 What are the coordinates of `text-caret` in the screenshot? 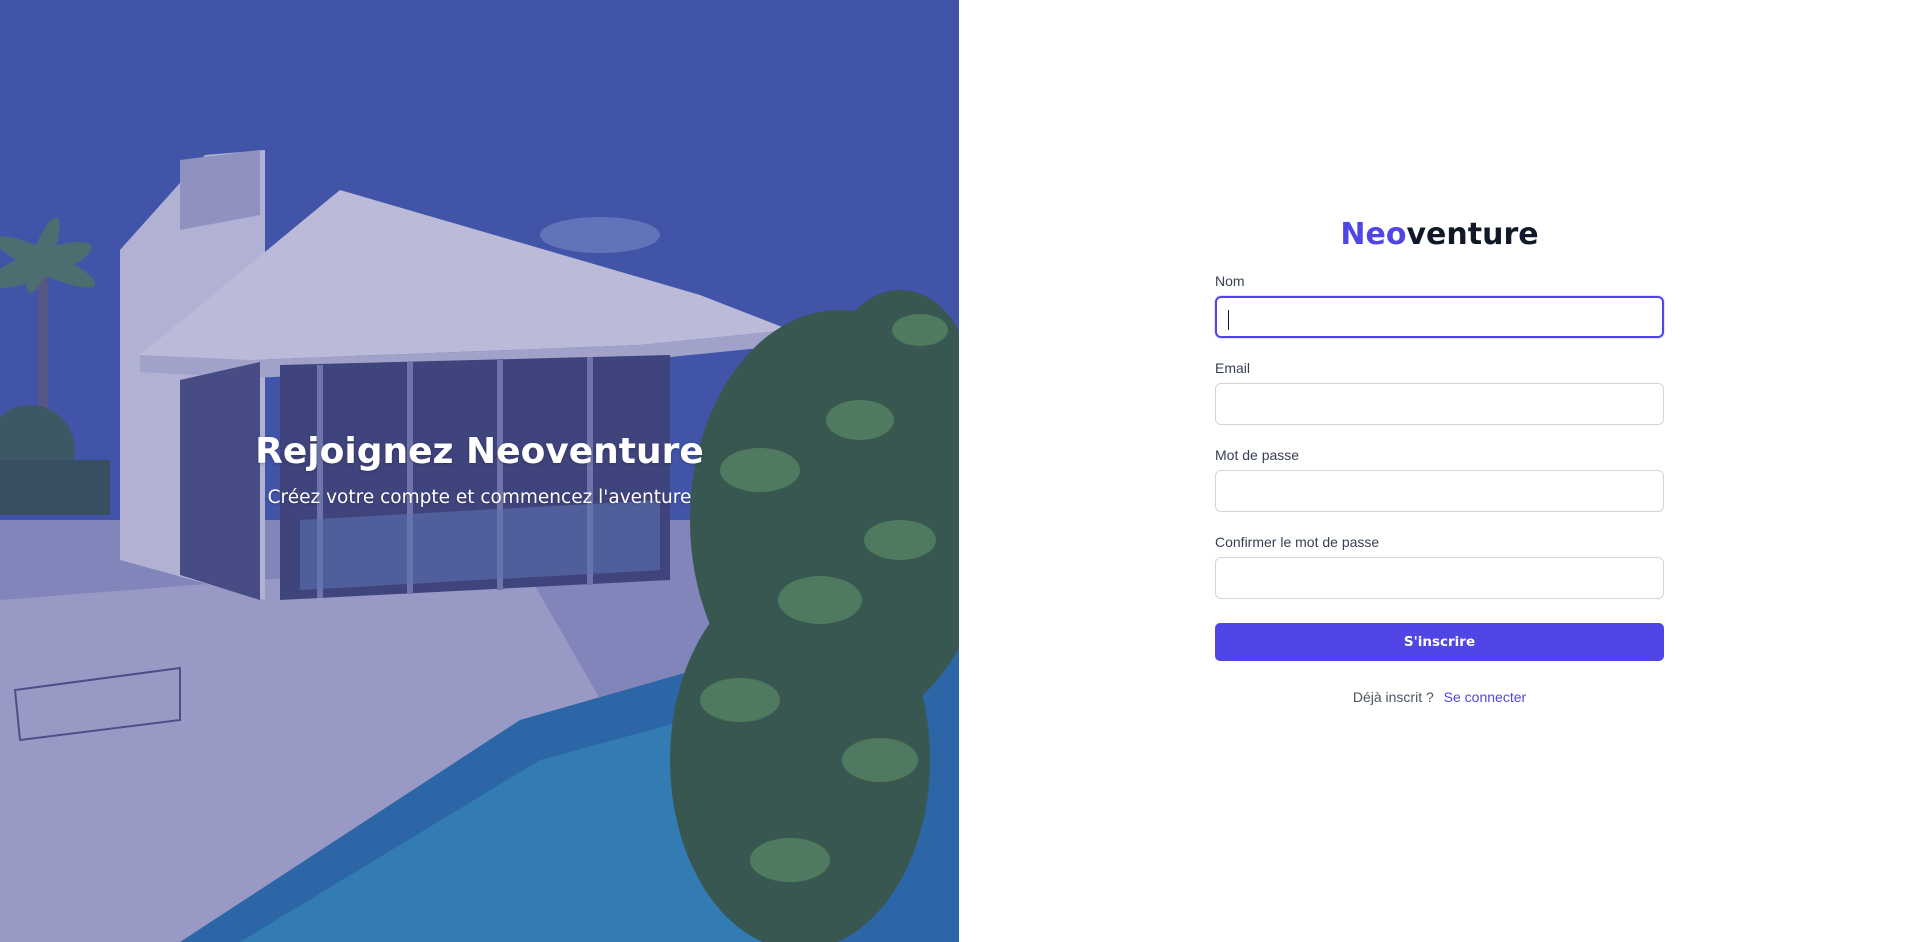 It's located at (1228, 320).